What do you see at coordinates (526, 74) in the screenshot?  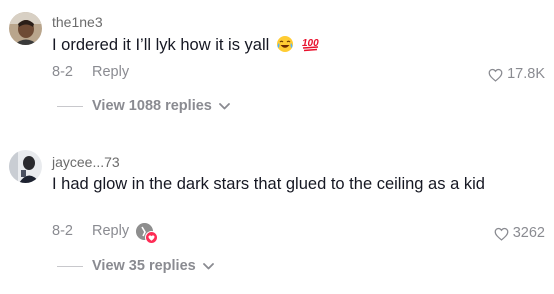 I see `like-count: 17.8K` at bounding box center [526, 74].